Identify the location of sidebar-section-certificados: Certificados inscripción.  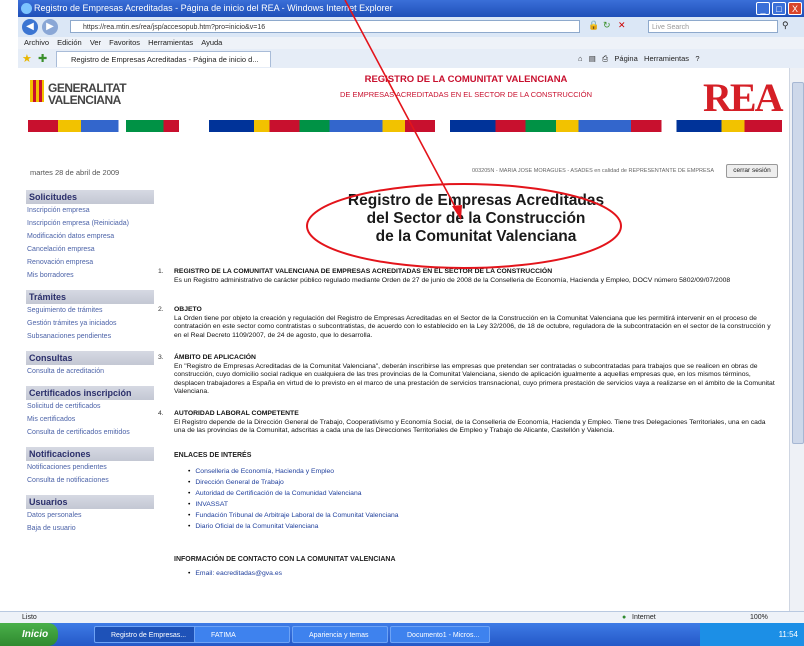
(90, 393).